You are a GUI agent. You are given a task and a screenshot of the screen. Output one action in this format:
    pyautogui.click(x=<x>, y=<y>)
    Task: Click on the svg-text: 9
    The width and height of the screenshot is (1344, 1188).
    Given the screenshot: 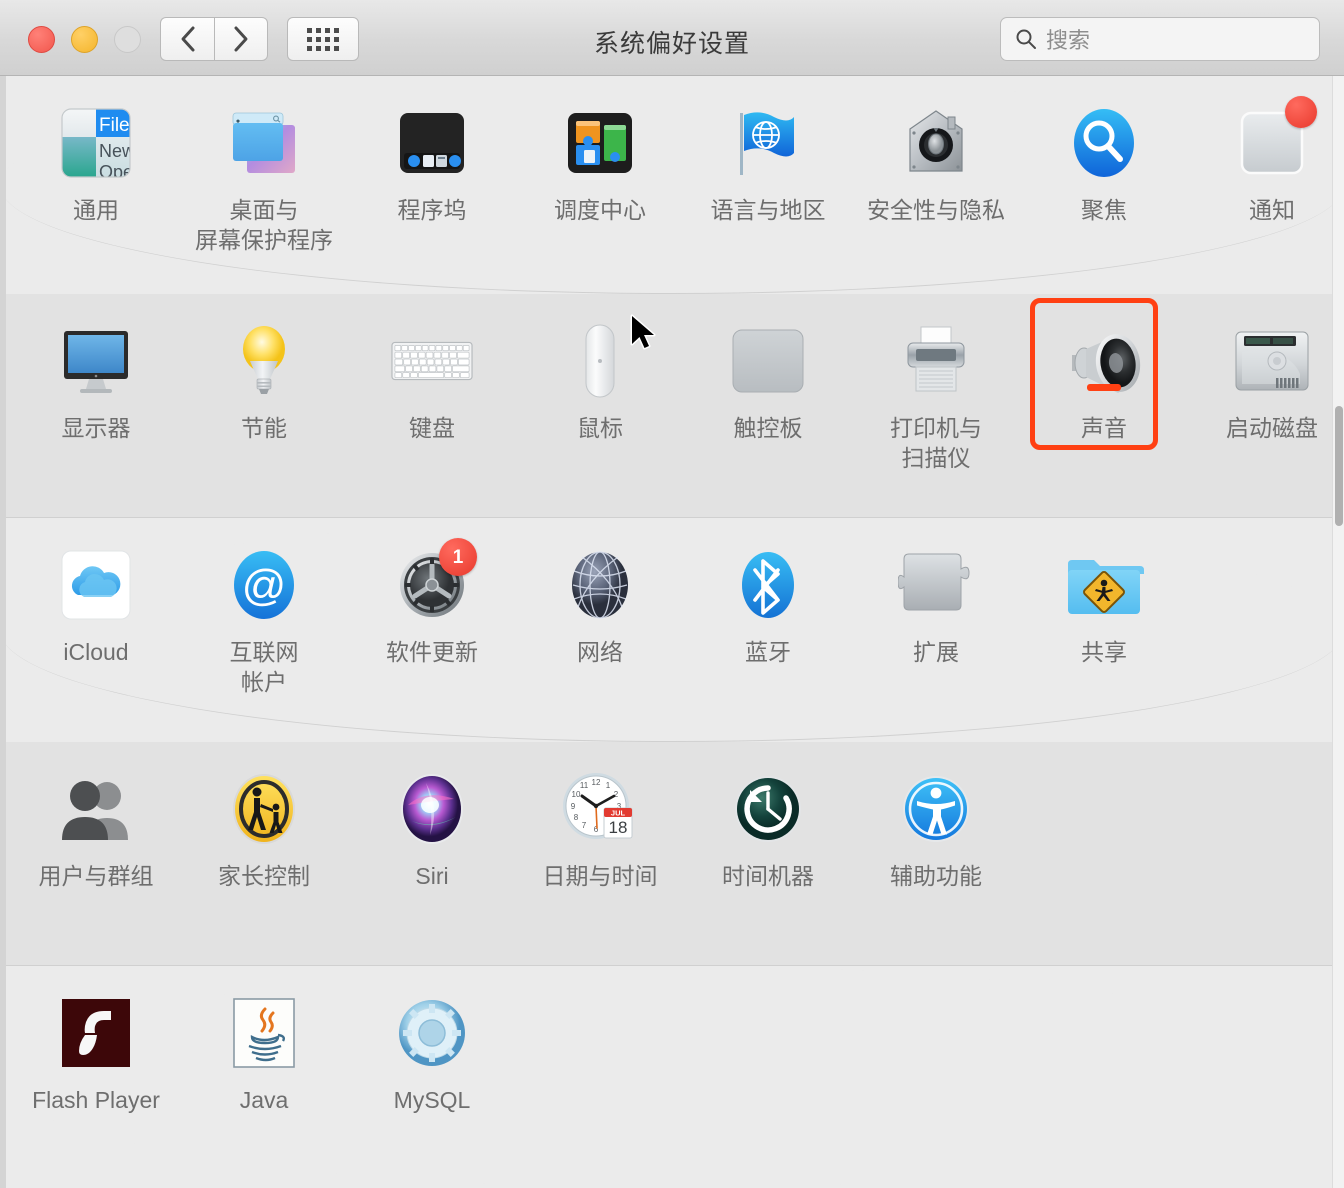 What is the action you would take?
    pyautogui.click(x=573, y=806)
    